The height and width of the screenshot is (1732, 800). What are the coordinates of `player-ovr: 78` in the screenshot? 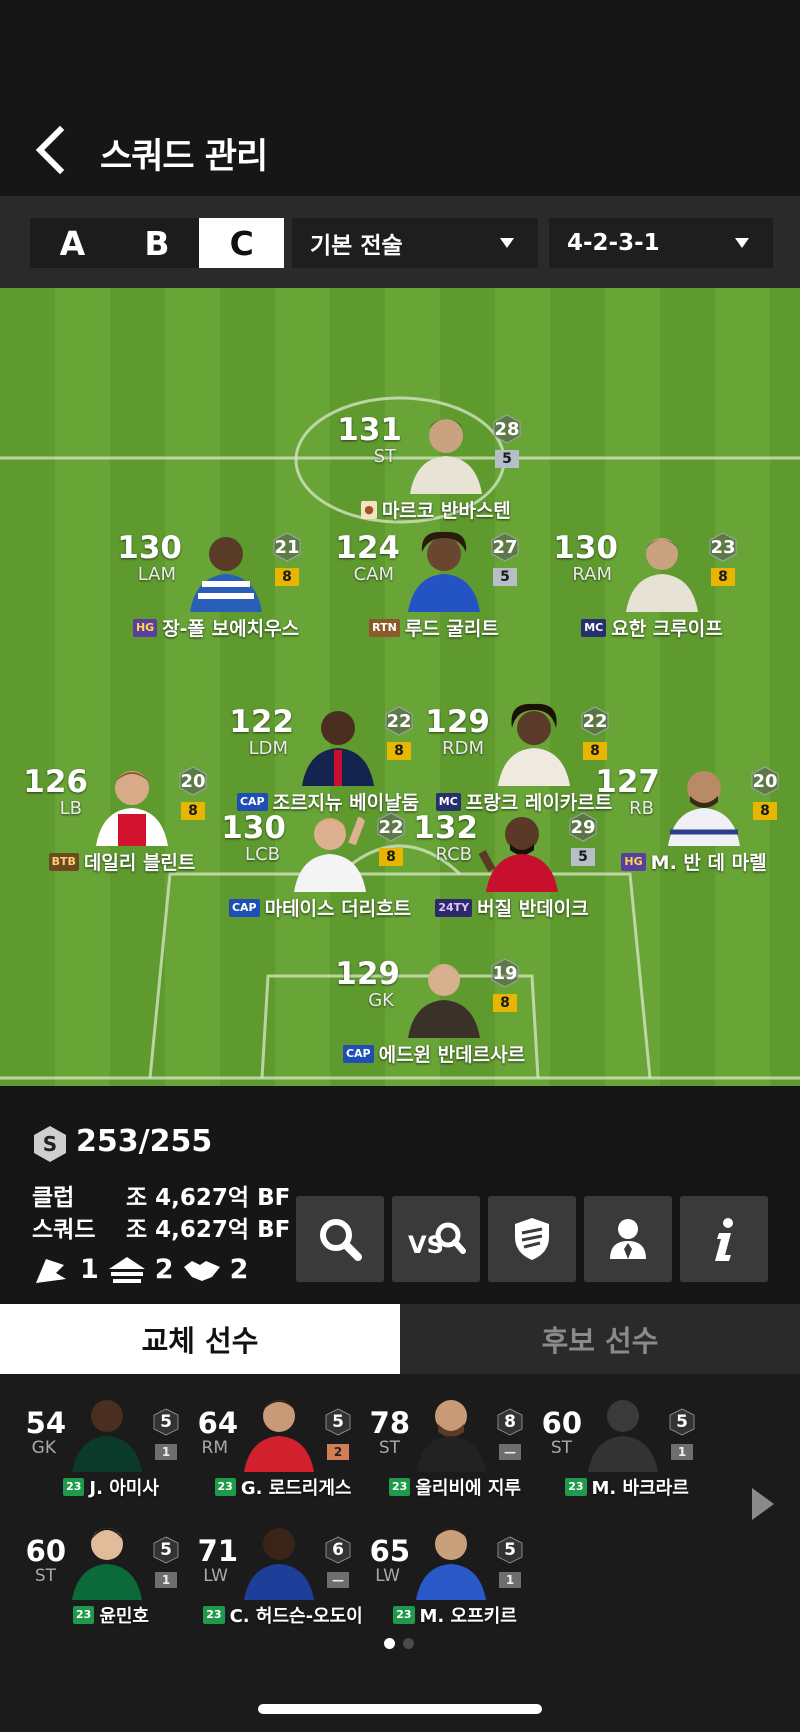 It's located at (389, 1423).